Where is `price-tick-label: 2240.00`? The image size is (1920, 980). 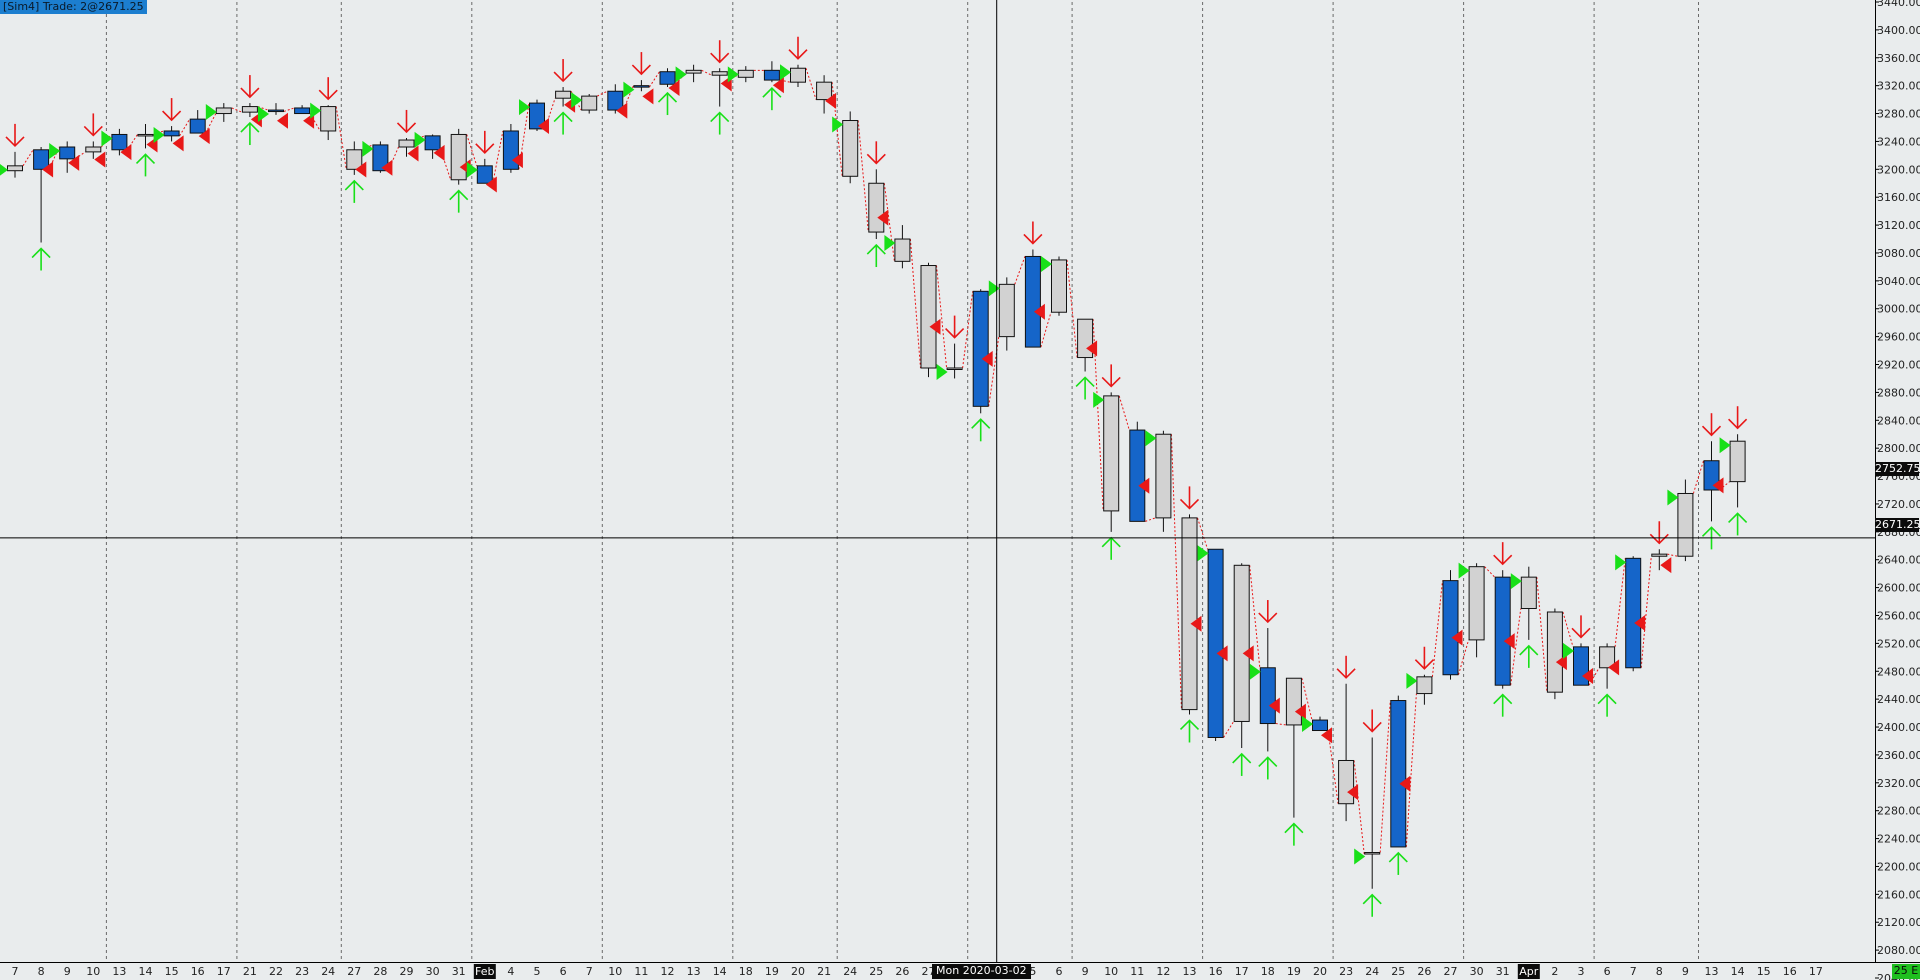
price-tick-label: 2240.00 is located at coordinates (1898, 839).